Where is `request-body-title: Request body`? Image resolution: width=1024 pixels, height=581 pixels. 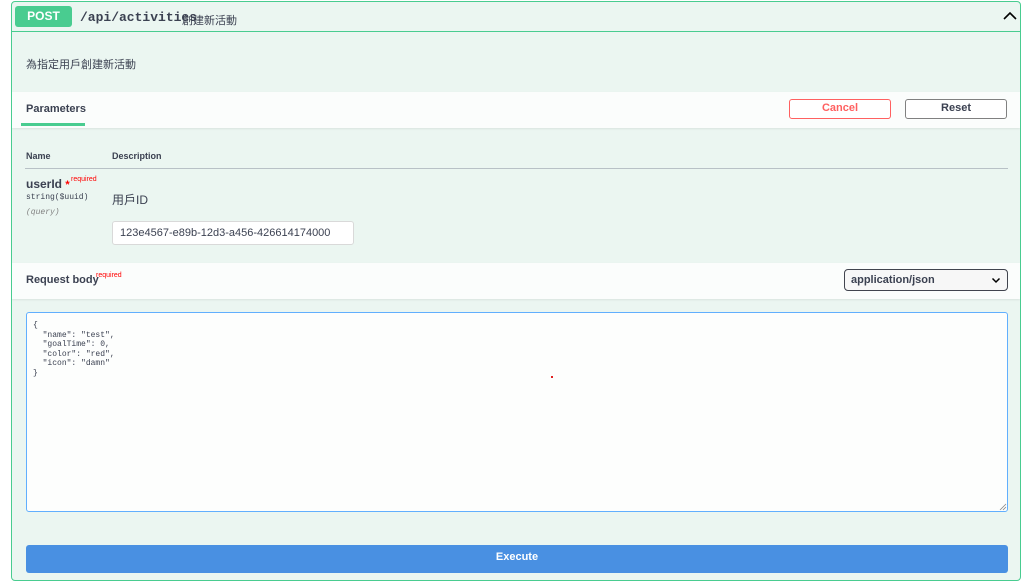 request-body-title: Request body is located at coordinates (62, 280).